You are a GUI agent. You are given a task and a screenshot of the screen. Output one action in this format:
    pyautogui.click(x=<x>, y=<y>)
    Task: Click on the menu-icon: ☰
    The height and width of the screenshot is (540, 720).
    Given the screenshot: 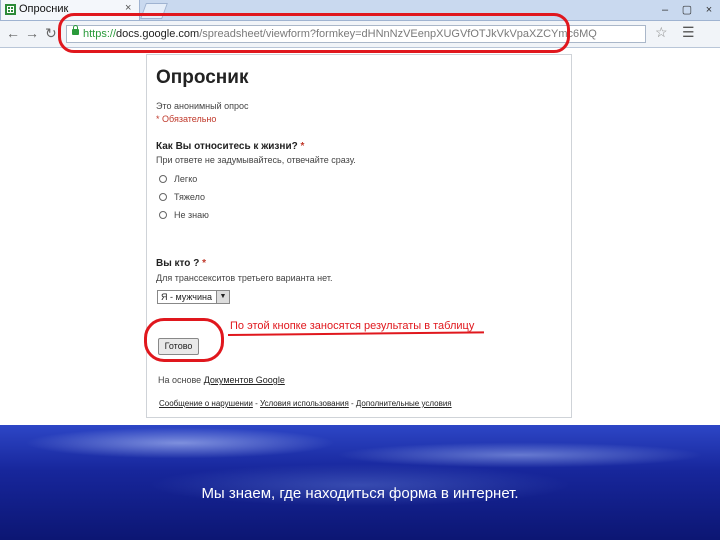 What is the action you would take?
    pyautogui.click(x=688, y=32)
    